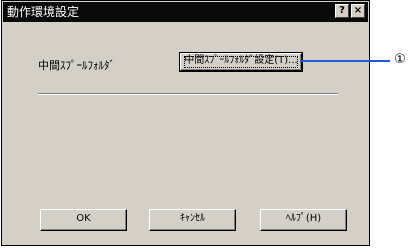  I want to click on ok-button: OK, so click(83, 220).